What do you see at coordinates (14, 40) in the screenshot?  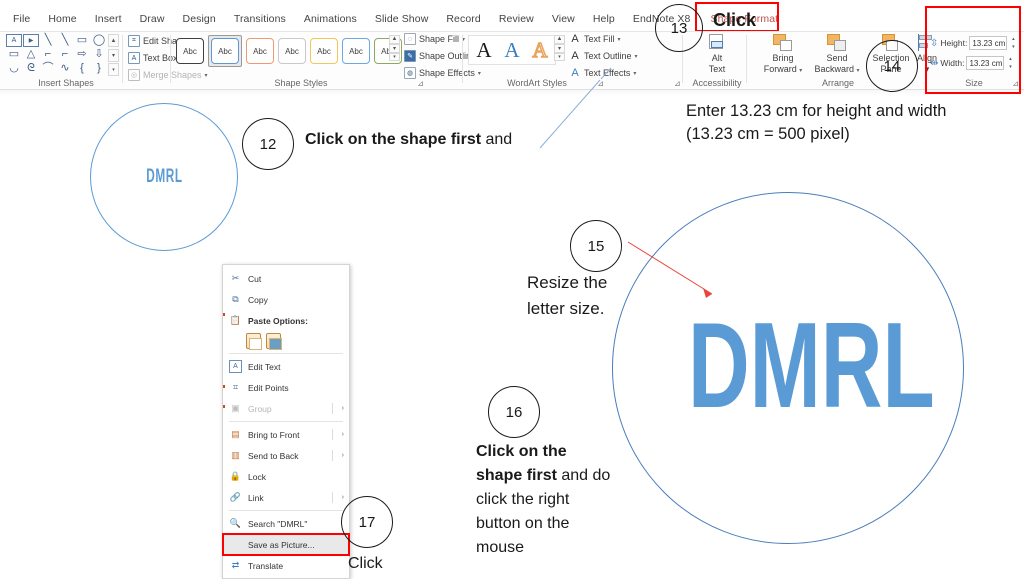 I see `shape-textbox-icon: A` at bounding box center [14, 40].